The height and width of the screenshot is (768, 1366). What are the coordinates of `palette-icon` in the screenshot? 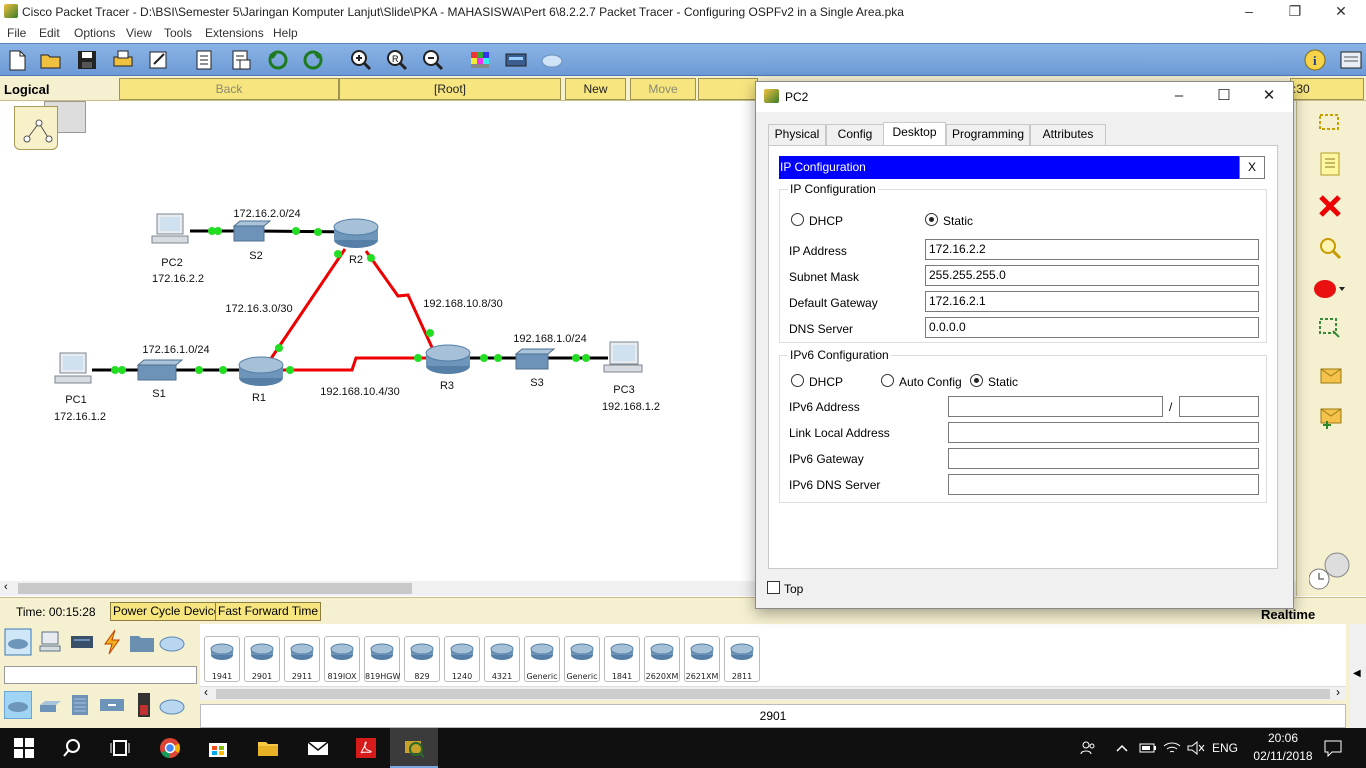 It's located at (480, 60).